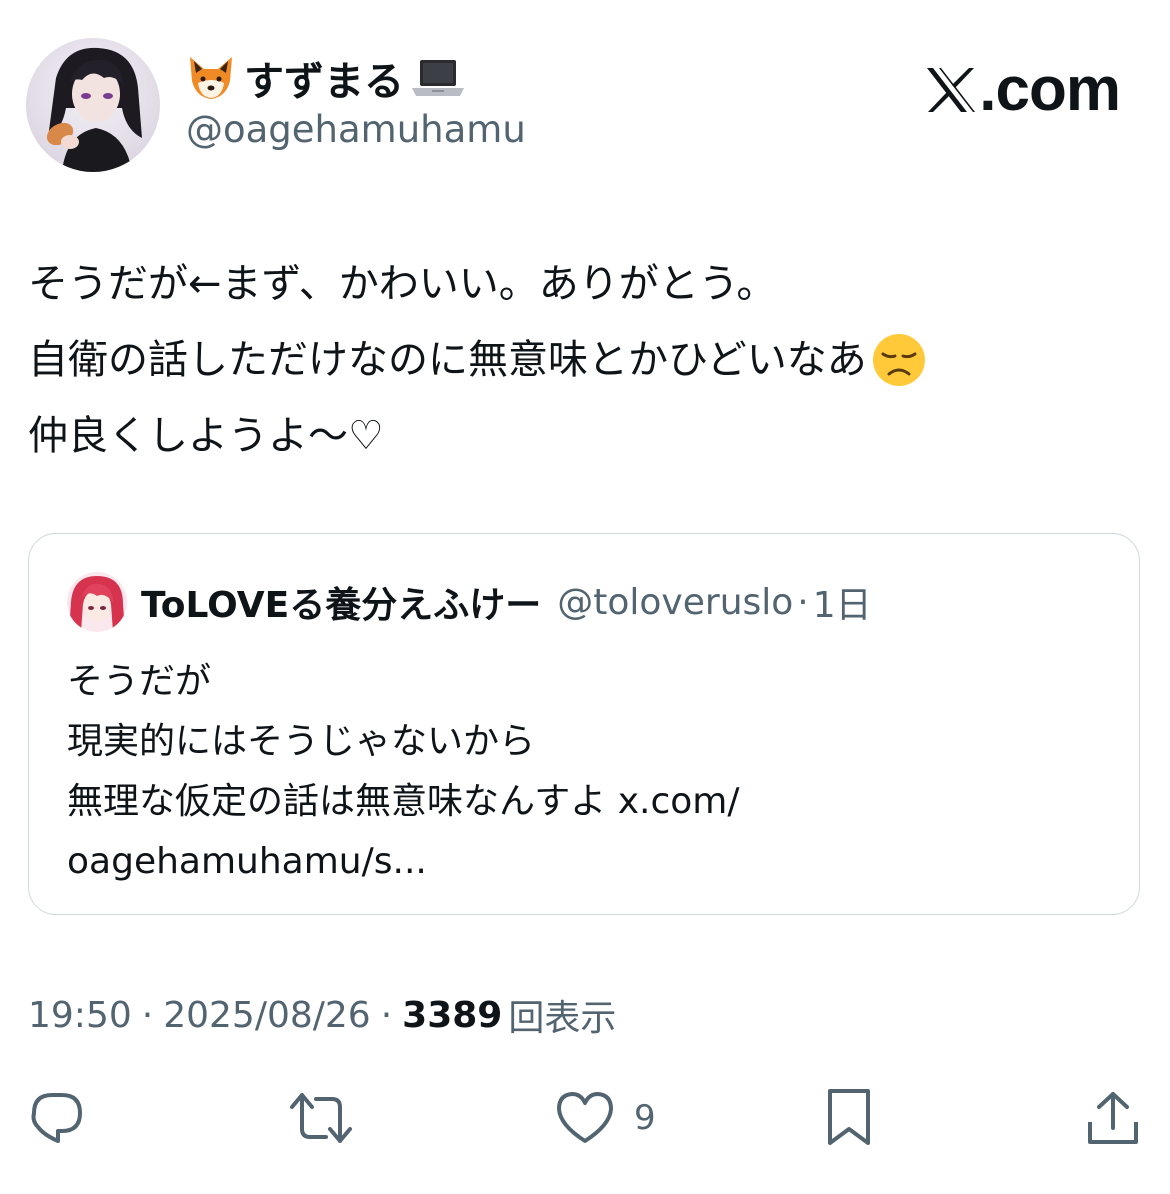 The image size is (1170, 1194). What do you see at coordinates (206, 436) in the screenshot?
I see `tweet-line: 仲良くしようよ〜♡` at bounding box center [206, 436].